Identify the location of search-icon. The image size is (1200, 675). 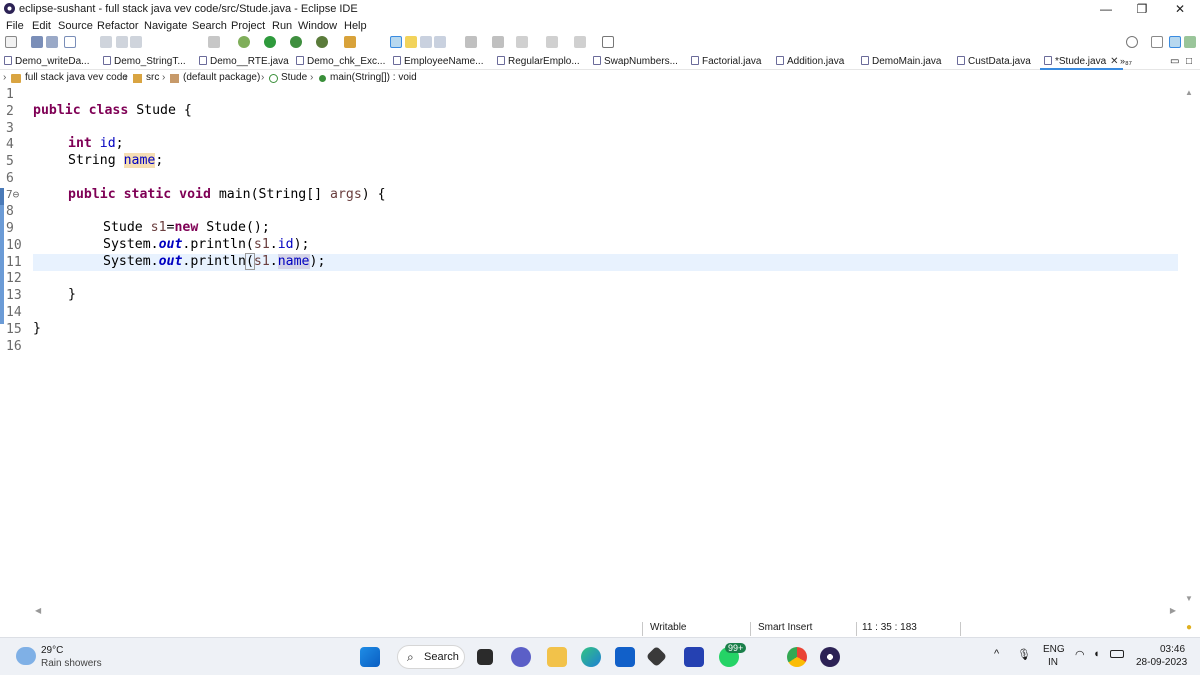
(1132, 42).